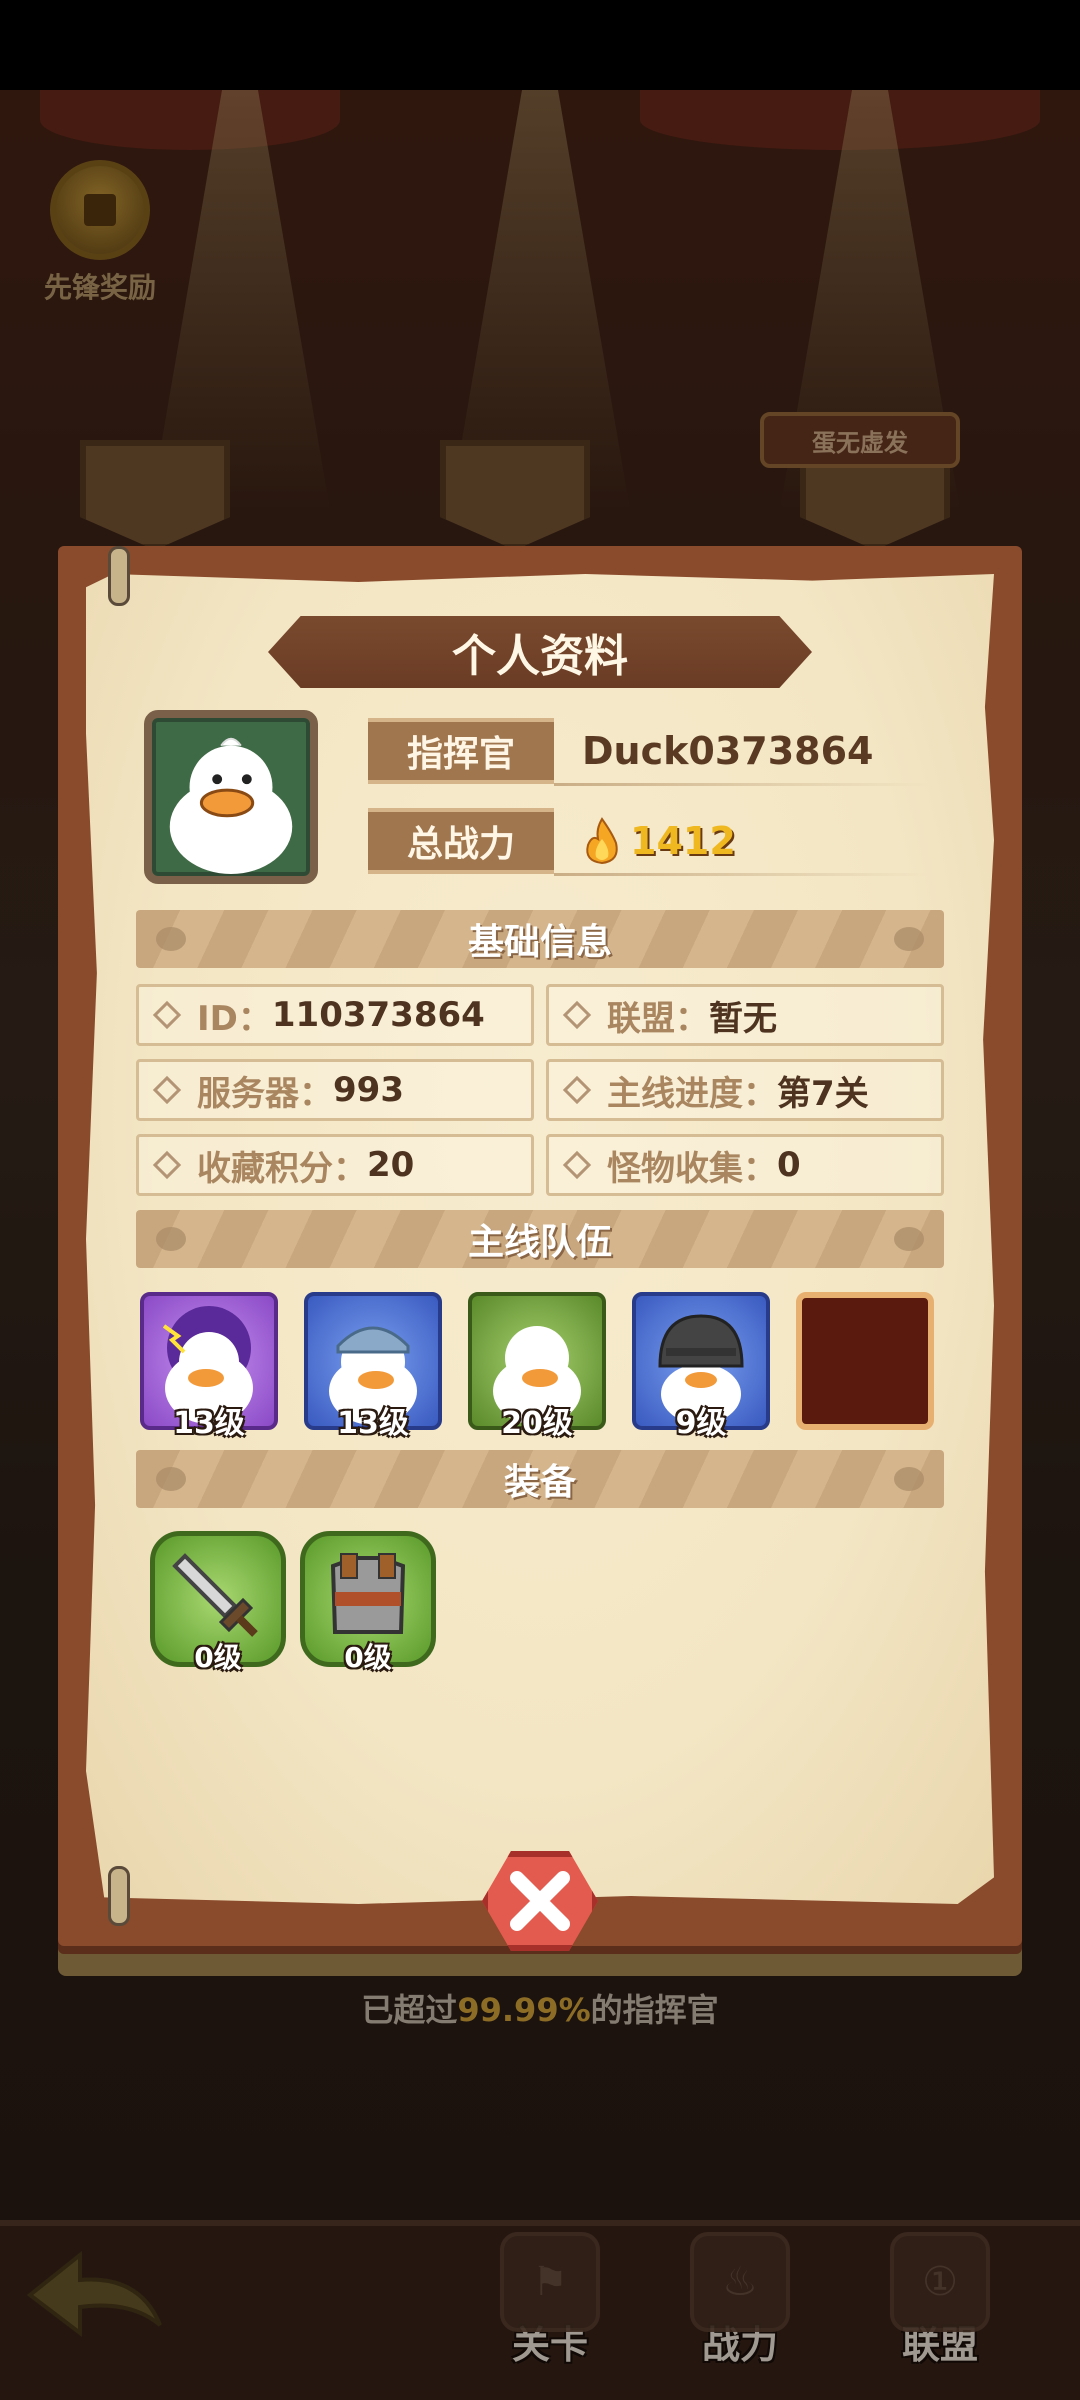 The height and width of the screenshot is (2400, 1080). I want to click on stat-key: ID：, so click(234, 1018).